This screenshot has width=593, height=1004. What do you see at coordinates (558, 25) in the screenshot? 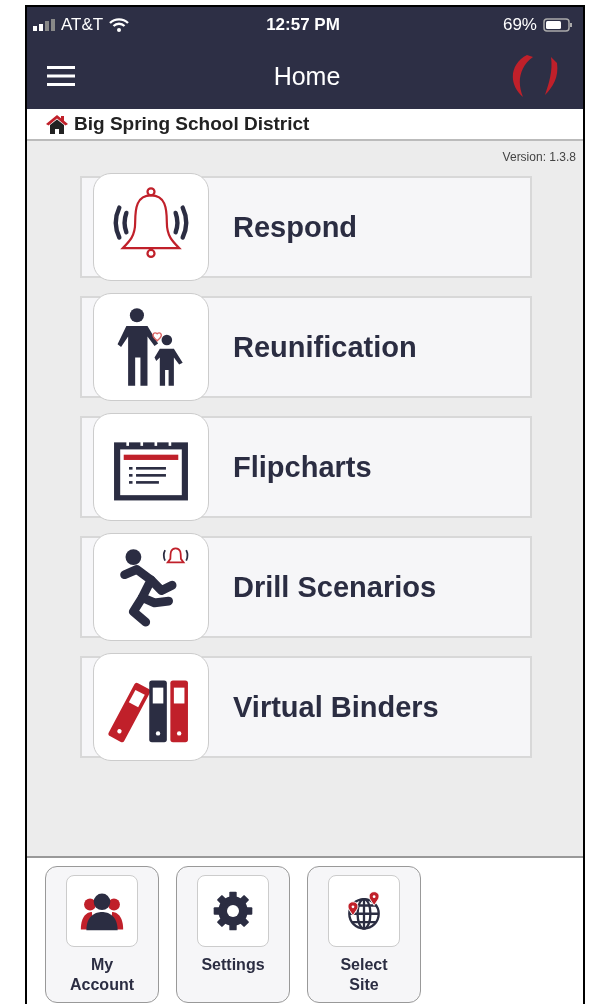
I see `battery-icon` at bounding box center [558, 25].